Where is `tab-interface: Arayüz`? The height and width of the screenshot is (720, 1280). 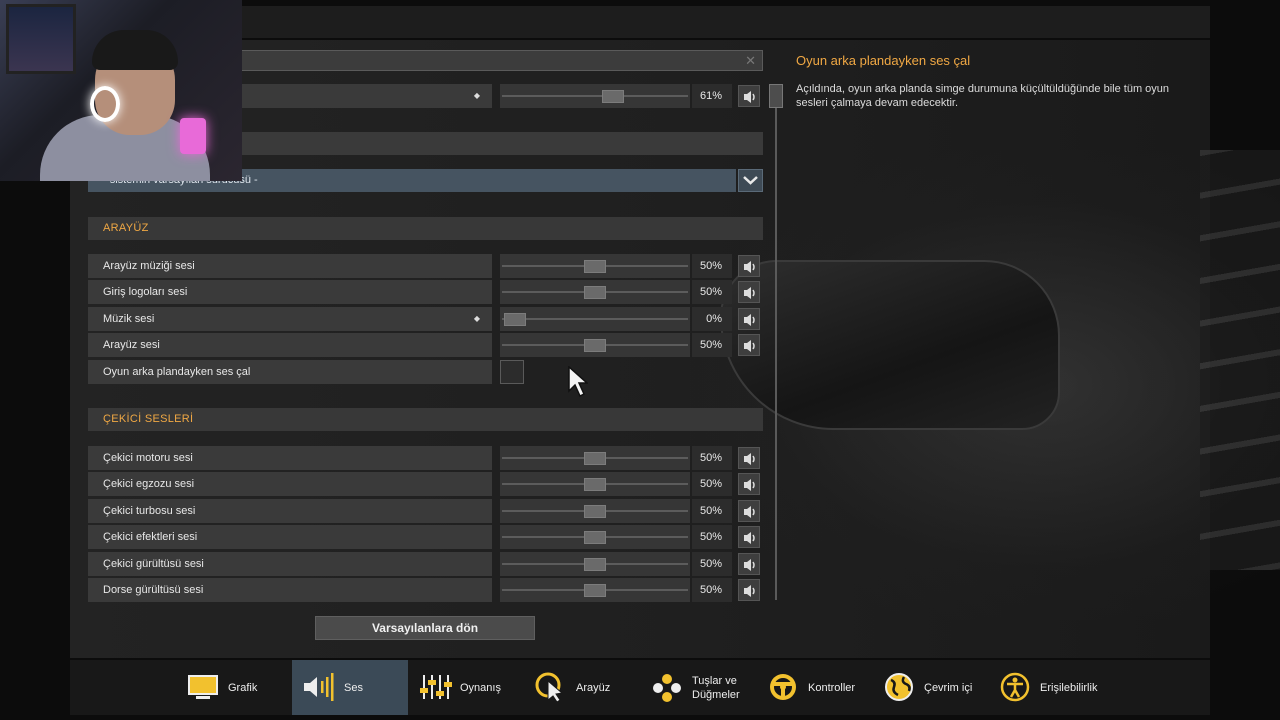 tab-interface: Arayüz is located at coordinates (582, 687).